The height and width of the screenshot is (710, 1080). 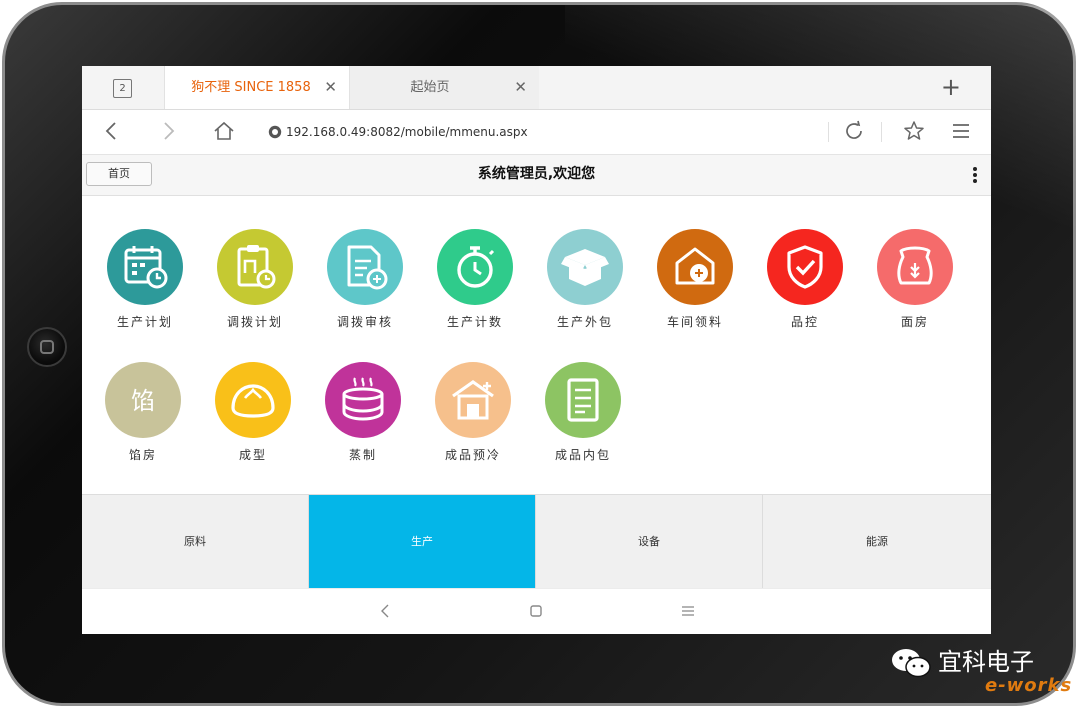 I want to click on bun-icon, so click(x=253, y=400).